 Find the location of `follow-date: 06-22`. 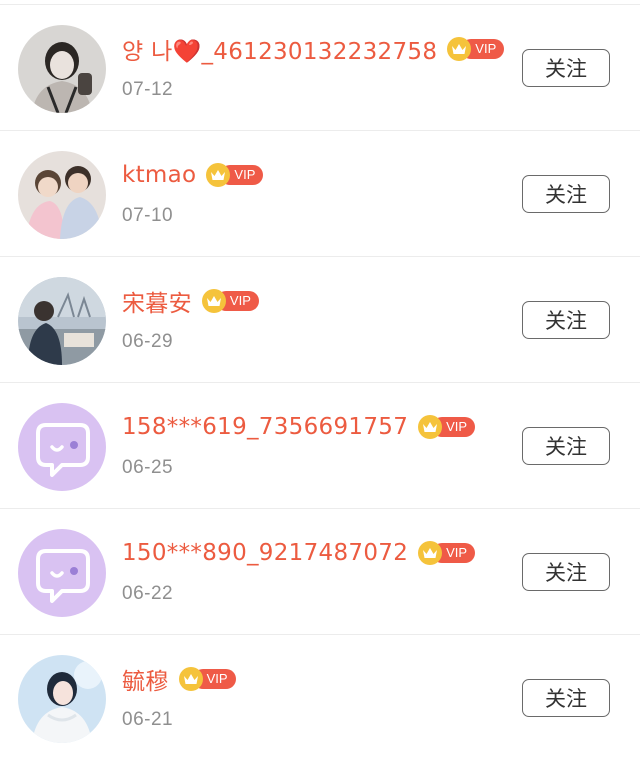

follow-date: 06-22 is located at coordinates (148, 593).